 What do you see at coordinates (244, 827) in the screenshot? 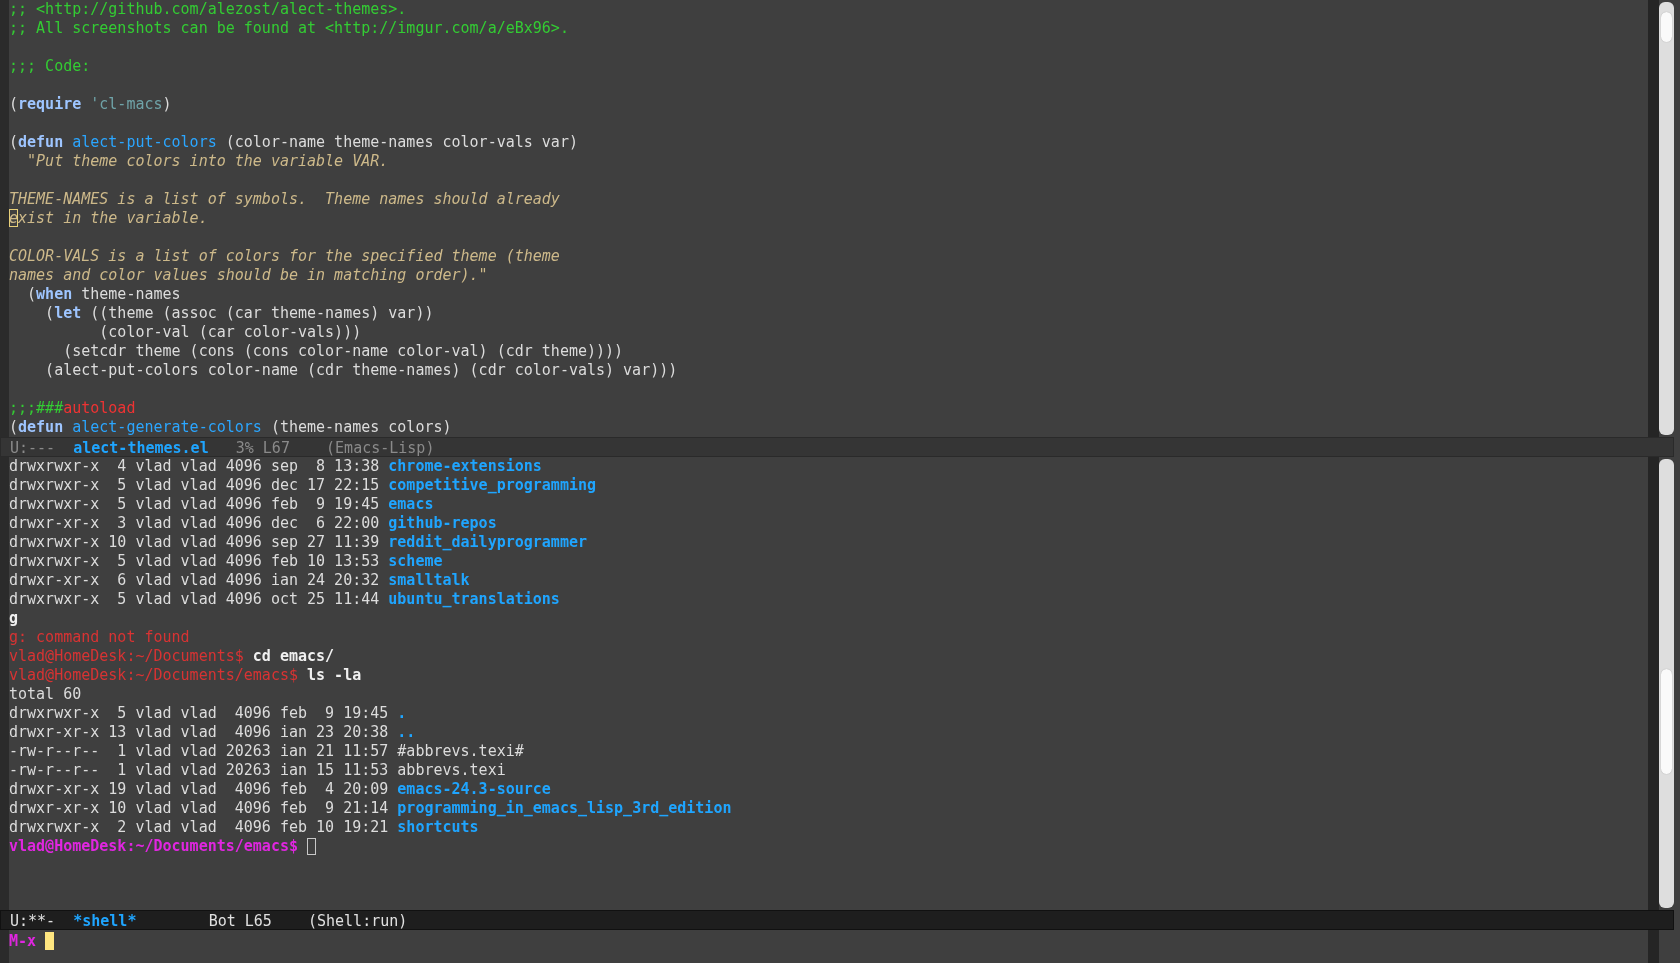
I see `shell-line: drwxrwxr-x 2 vlad vlad 4096 feb 10 19:21 shortcuts` at bounding box center [244, 827].